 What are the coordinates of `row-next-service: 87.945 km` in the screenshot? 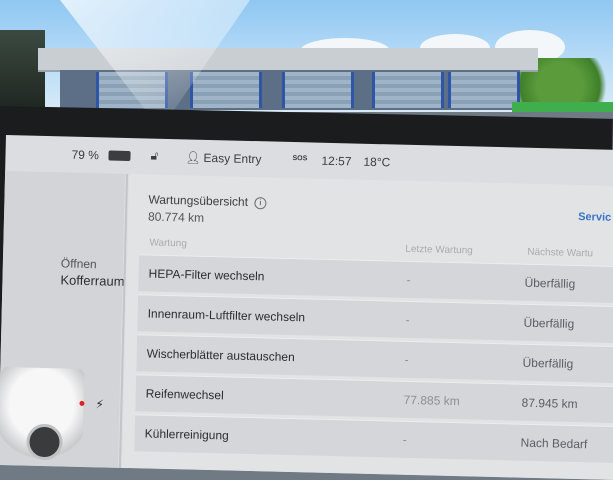 It's located at (549, 403).